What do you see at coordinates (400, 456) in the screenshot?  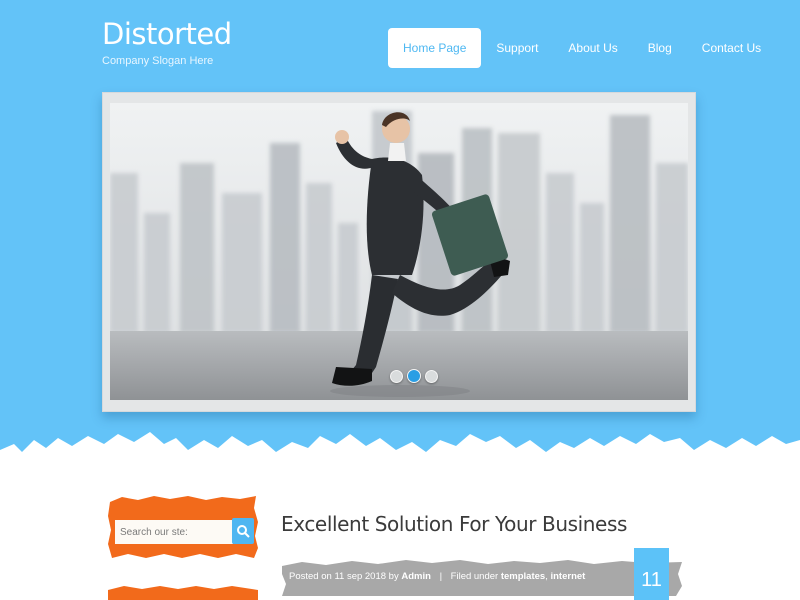 I see `torn-paper-edge` at bounding box center [400, 456].